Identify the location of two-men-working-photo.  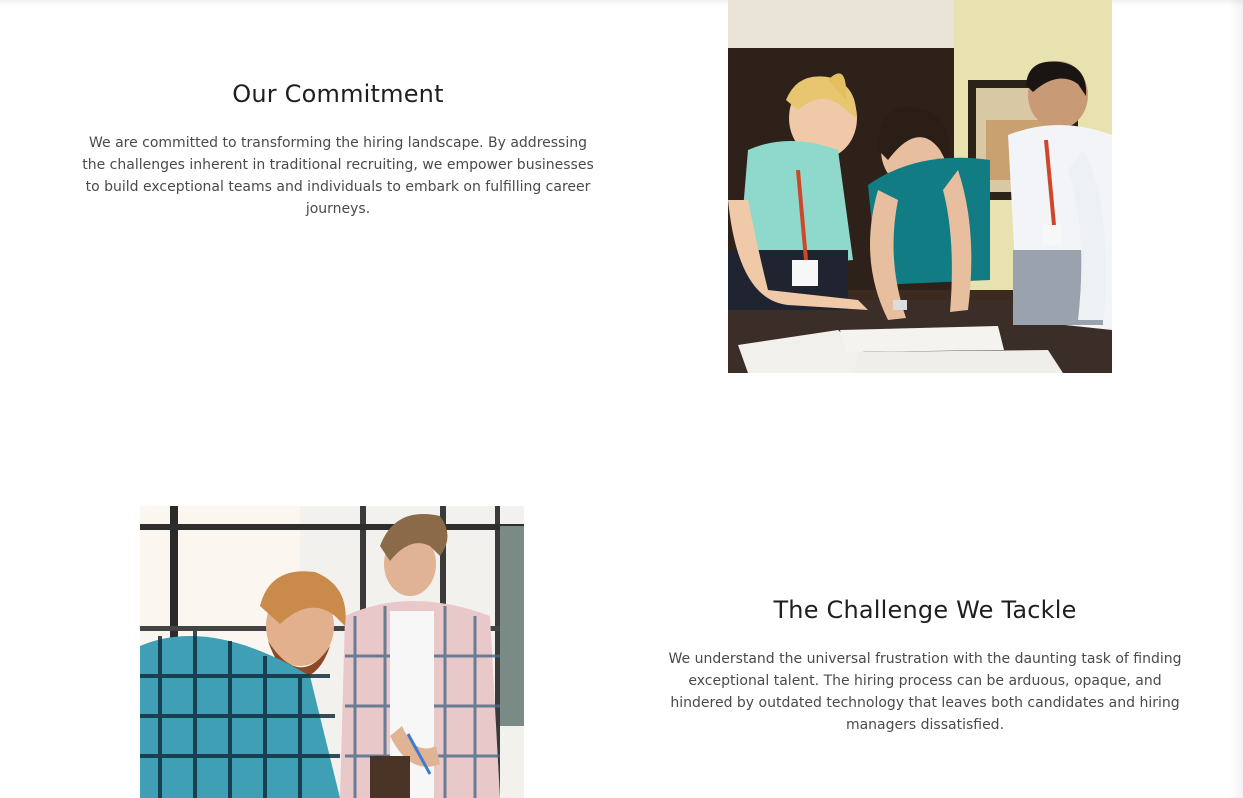
(332, 652).